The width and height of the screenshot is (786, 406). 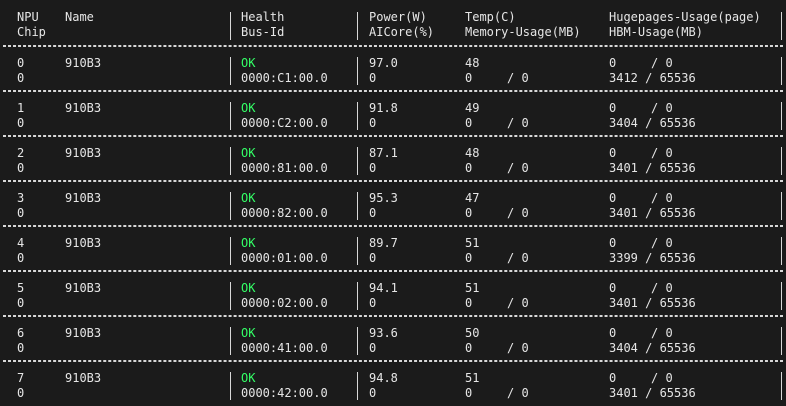 What do you see at coordinates (383, 333) in the screenshot?
I see `power-value: 93.6` at bounding box center [383, 333].